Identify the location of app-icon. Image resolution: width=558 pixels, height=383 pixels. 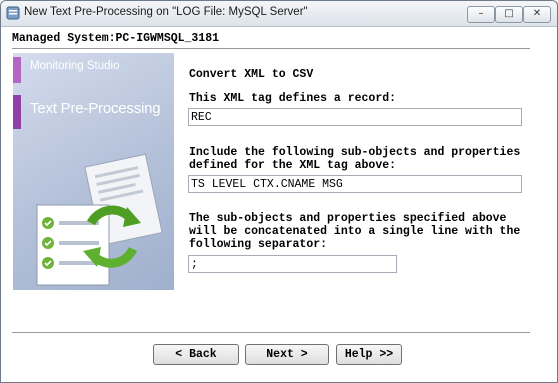
(13, 13).